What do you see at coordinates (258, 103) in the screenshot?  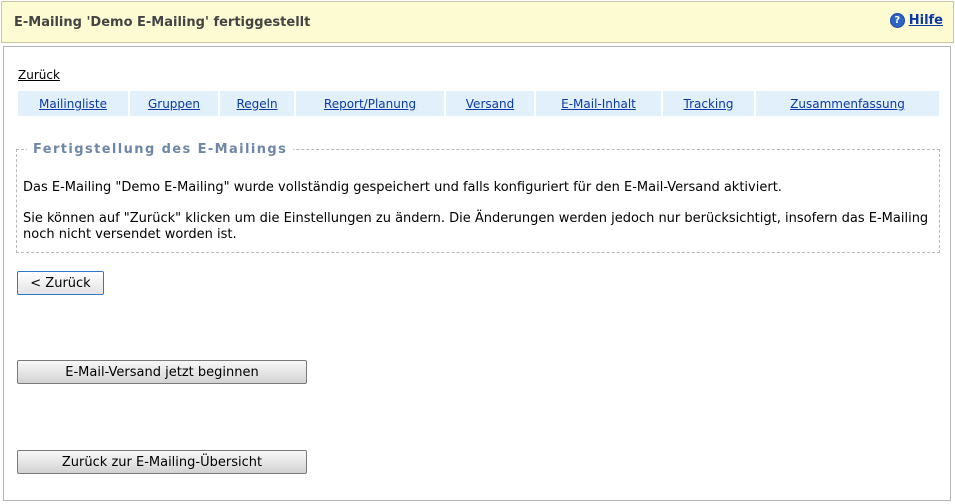 I see `tab-regeln: Regeln` at bounding box center [258, 103].